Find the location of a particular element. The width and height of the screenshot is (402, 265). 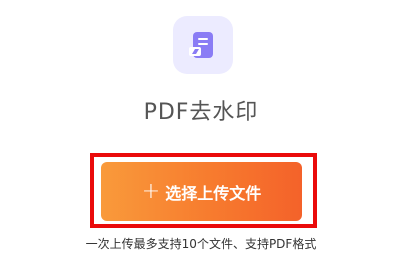

pdf-document-eraser-icon is located at coordinates (201, 45).